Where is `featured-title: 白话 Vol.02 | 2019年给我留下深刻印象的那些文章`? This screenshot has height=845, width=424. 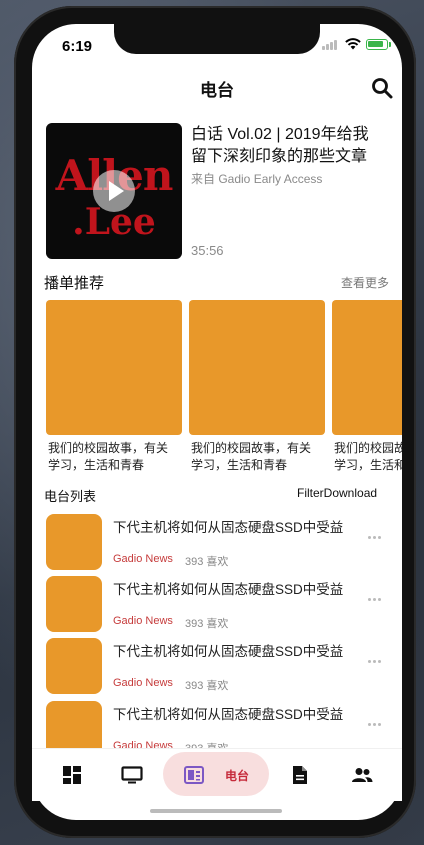
featured-title: 白话 Vol.02 | 2019年给我留下深刻印象的那些文章 is located at coordinates (286, 146).